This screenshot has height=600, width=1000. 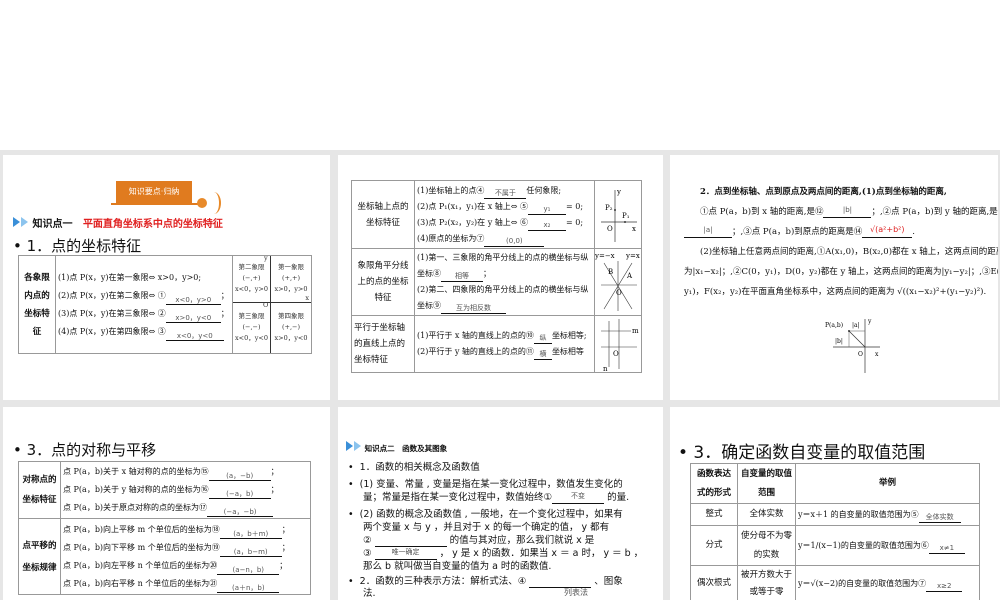 I want to click on line: (2)点 P(x，y)在第二象限⇔ ① x<0，y>0；, so click(x=143, y=297).